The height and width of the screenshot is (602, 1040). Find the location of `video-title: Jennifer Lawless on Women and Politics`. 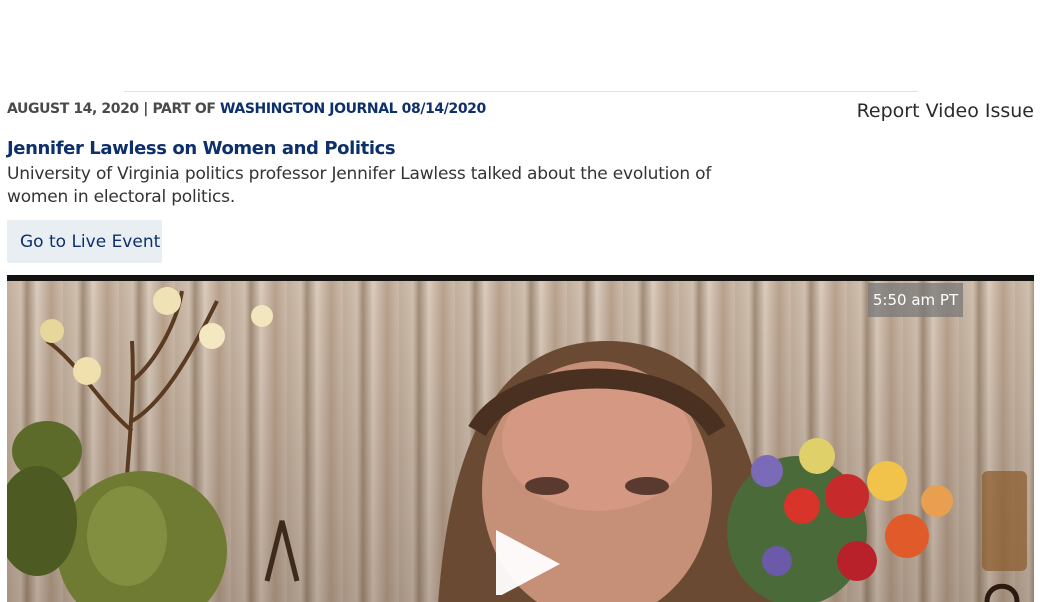

video-title: Jennifer Lawless on Women and Politics is located at coordinates (201, 148).